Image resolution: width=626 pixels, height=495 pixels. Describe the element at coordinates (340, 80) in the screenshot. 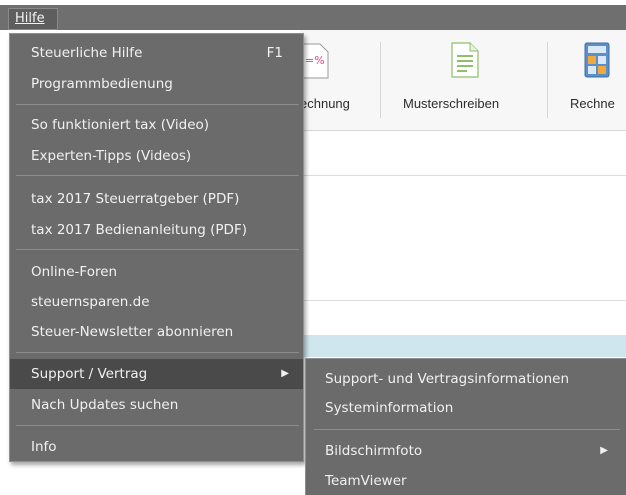

I see `ribbon-item-rechnung: =% echnung` at that location.